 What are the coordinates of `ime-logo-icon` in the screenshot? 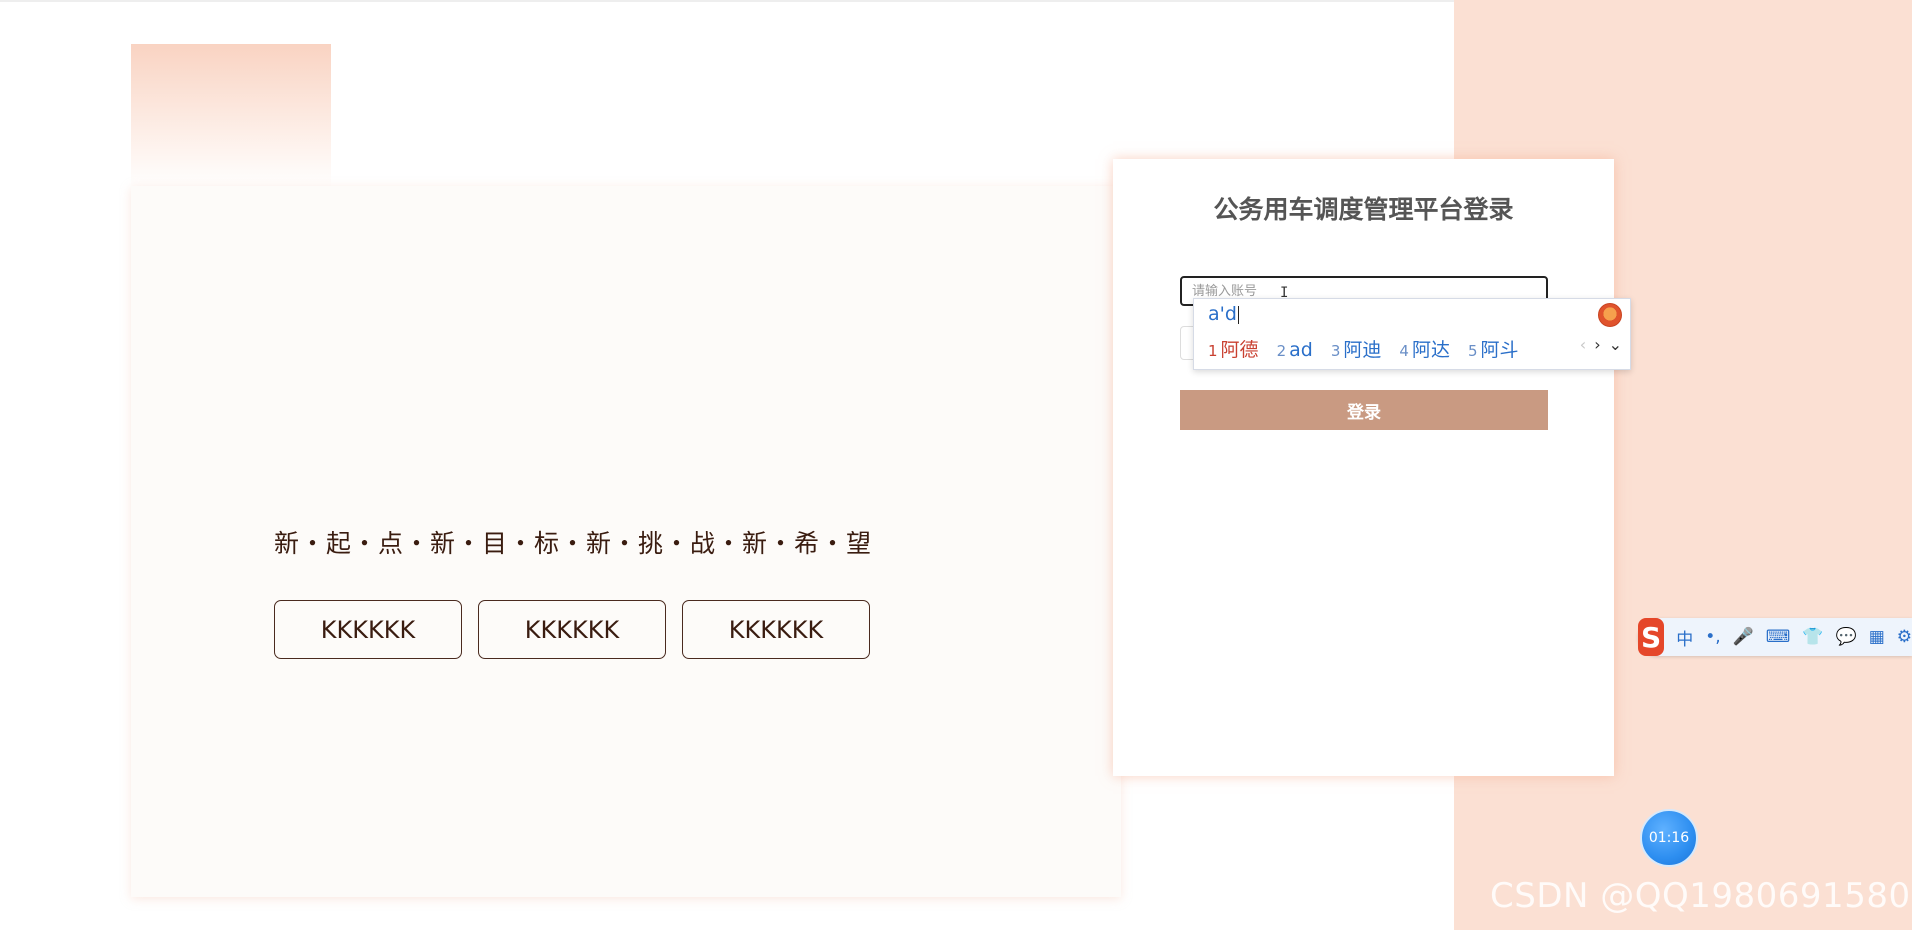 It's located at (1610, 315).